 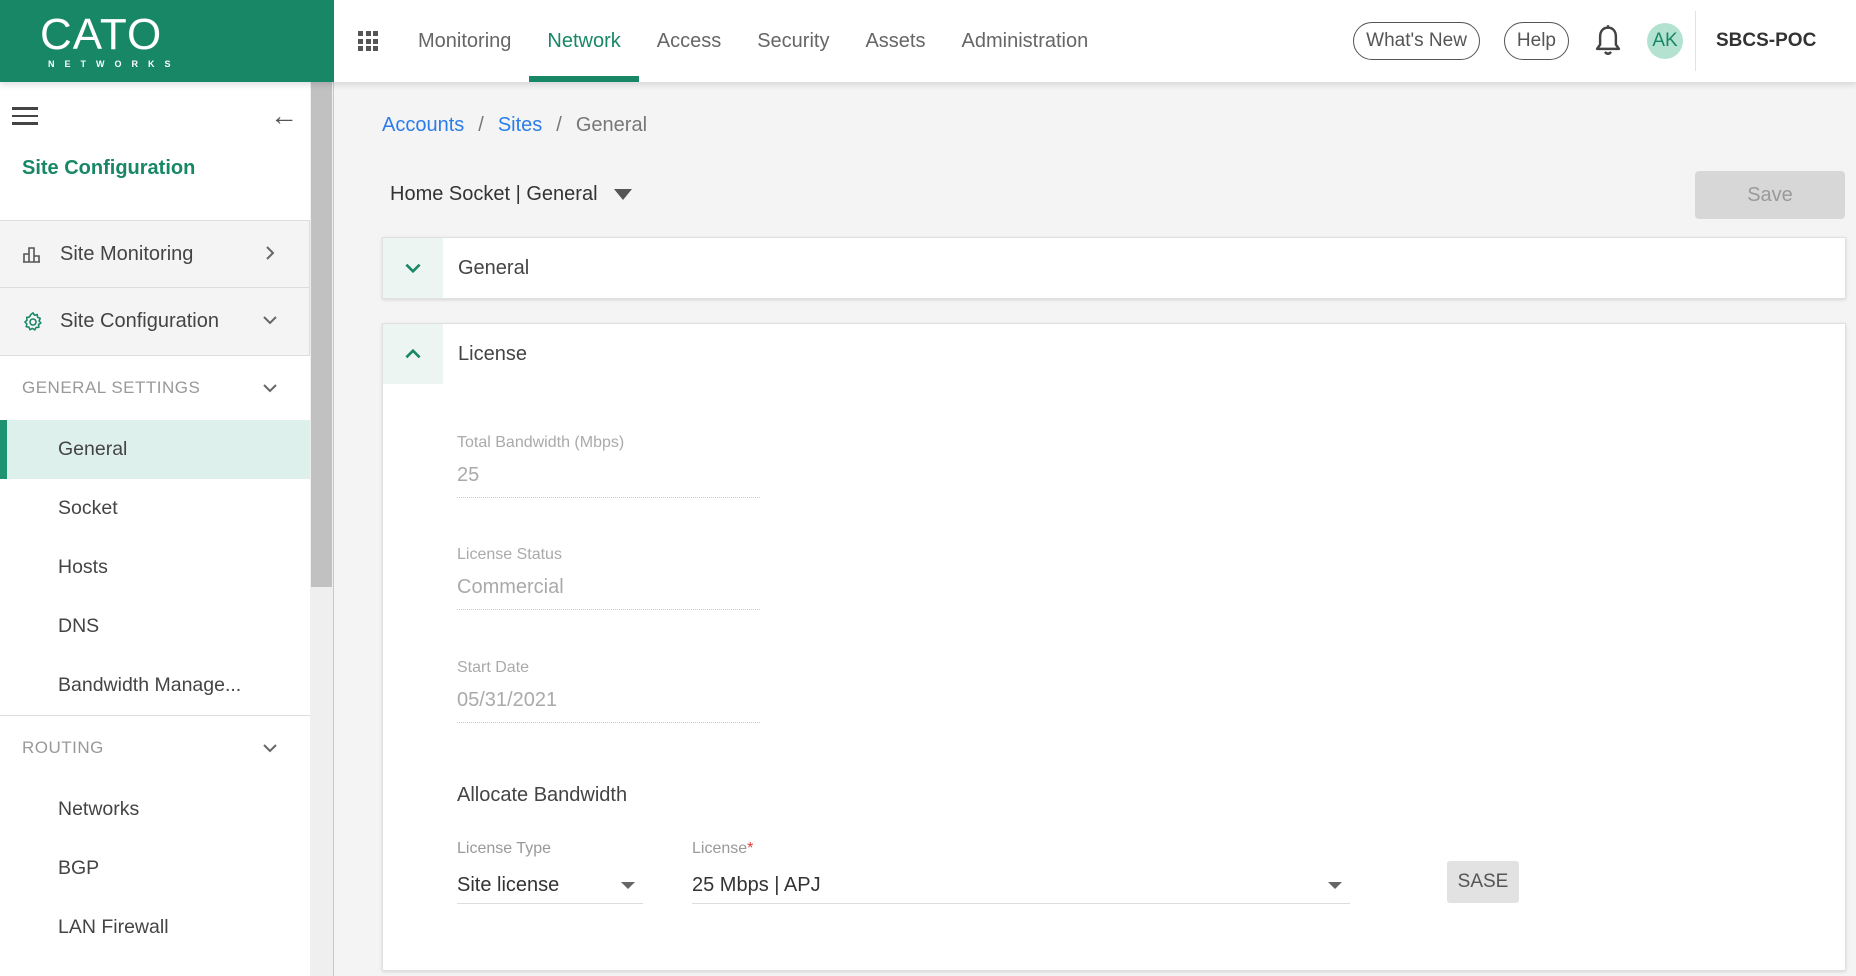 What do you see at coordinates (139, 321) in the screenshot?
I see `sidebar-section-label: Site Configuration` at bounding box center [139, 321].